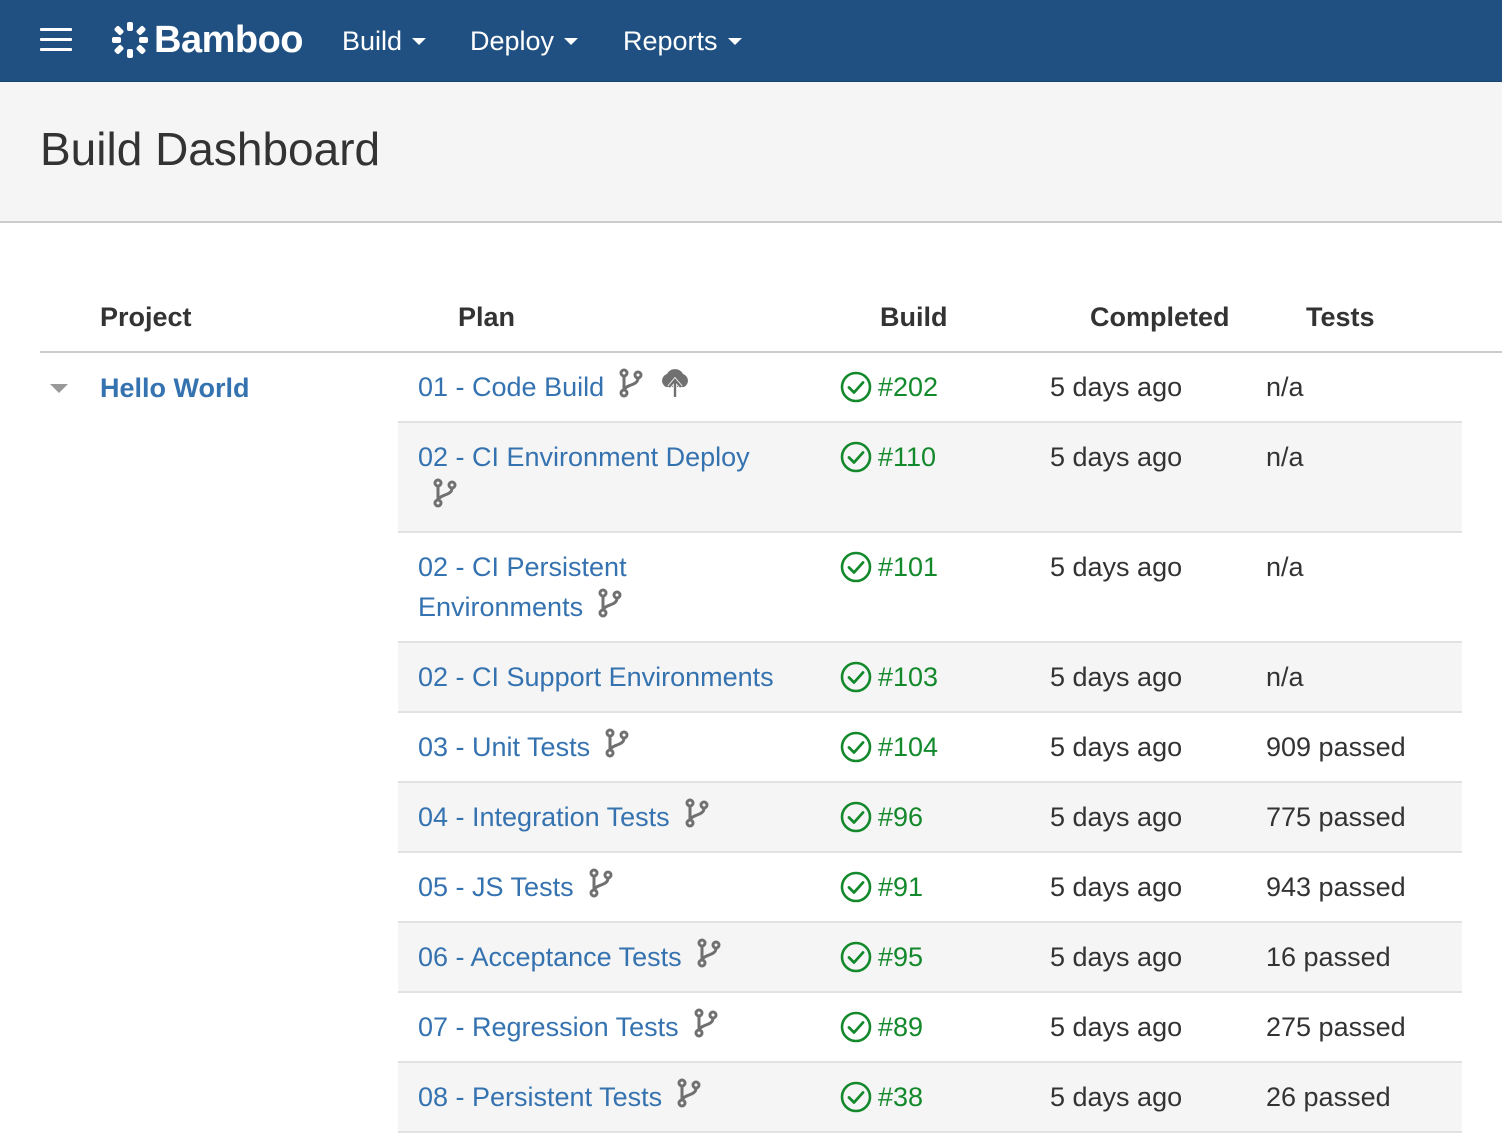  I want to click on build-result-link: #110, so click(888, 457).